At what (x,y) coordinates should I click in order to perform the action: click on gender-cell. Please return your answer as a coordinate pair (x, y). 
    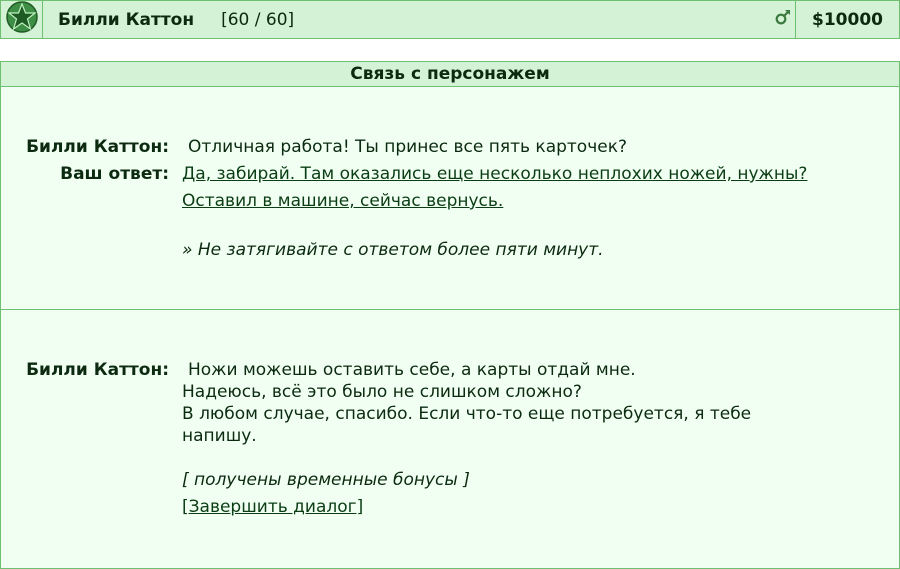
    Looking at the image, I should click on (773, 19).